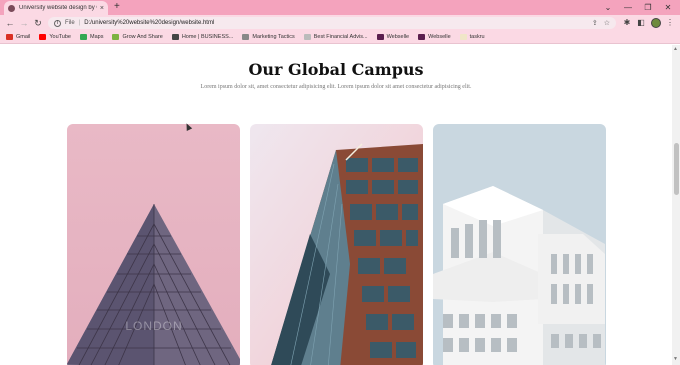 The image size is (680, 365). Describe the element at coordinates (675, 359) in the screenshot. I see `scroll-down-arrow-icon: ▼` at that location.